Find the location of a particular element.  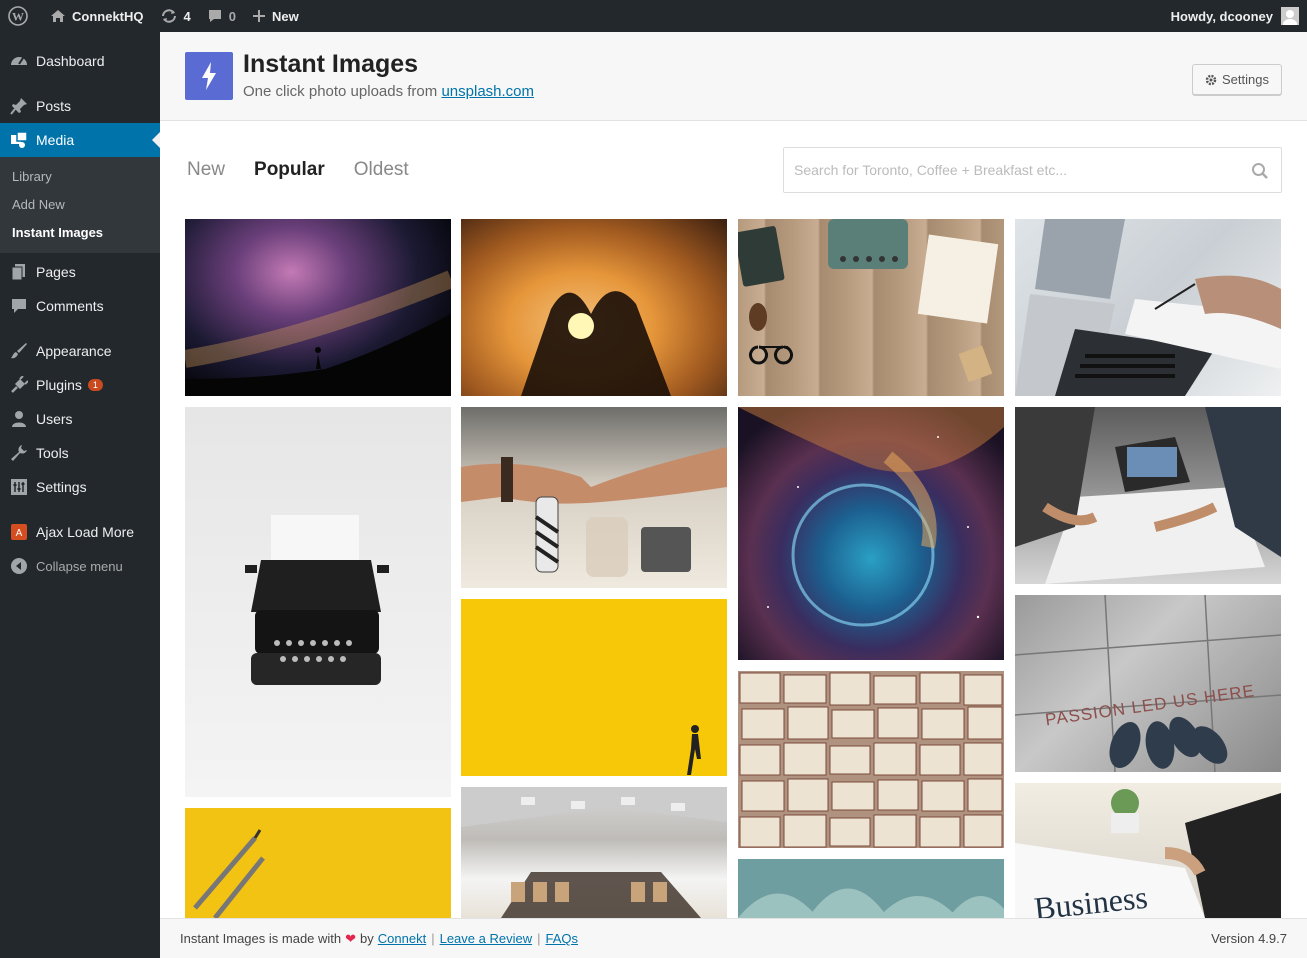

search-input is located at coordinates (1032, 170).